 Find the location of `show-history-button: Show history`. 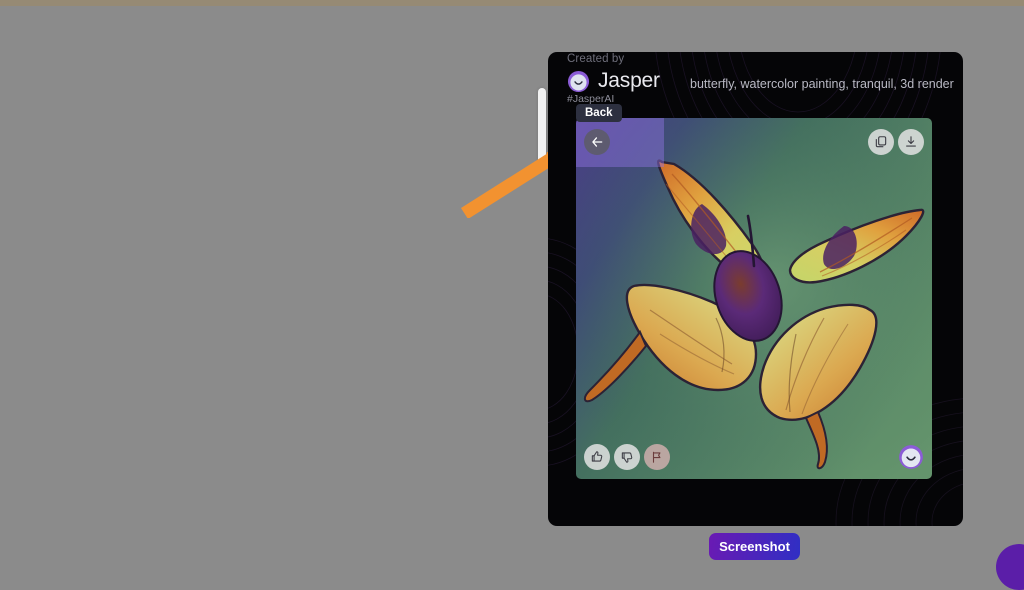

show-history-button: Show history is located at coordinates (966, 35).